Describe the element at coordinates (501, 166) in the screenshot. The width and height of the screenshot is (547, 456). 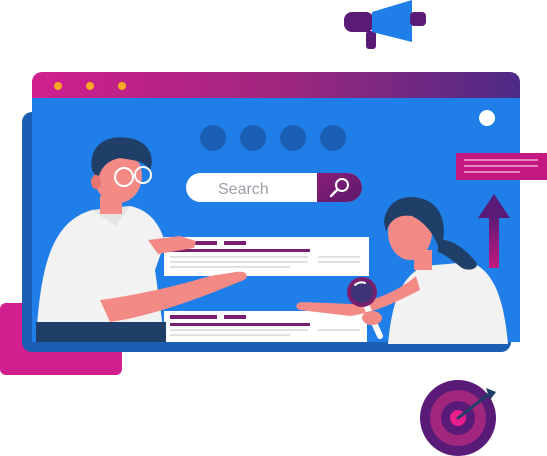
I see `stat-card` at that location.